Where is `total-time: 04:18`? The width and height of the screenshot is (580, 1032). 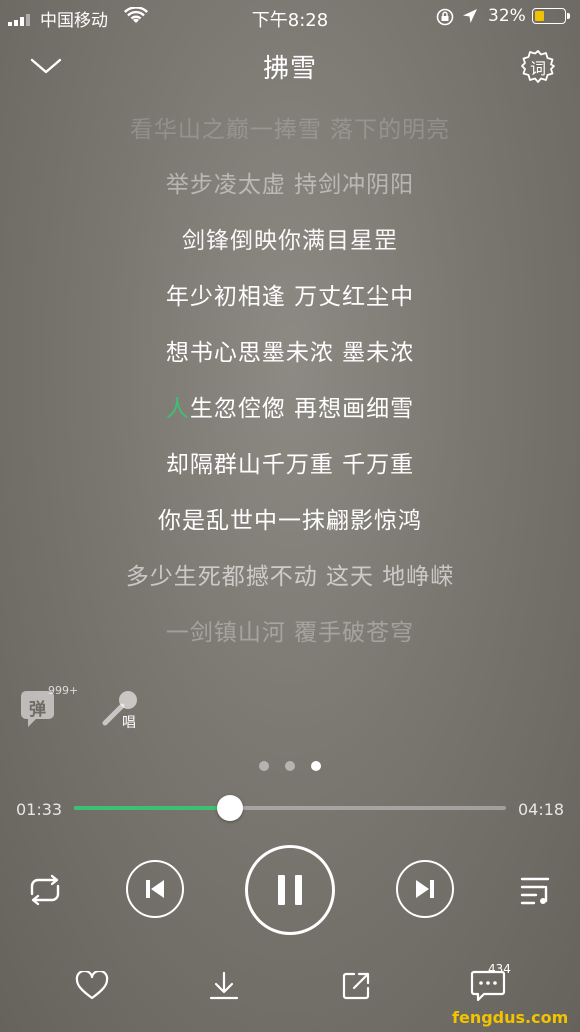
total-time: 04:18 is located at coordinates (541, 809).